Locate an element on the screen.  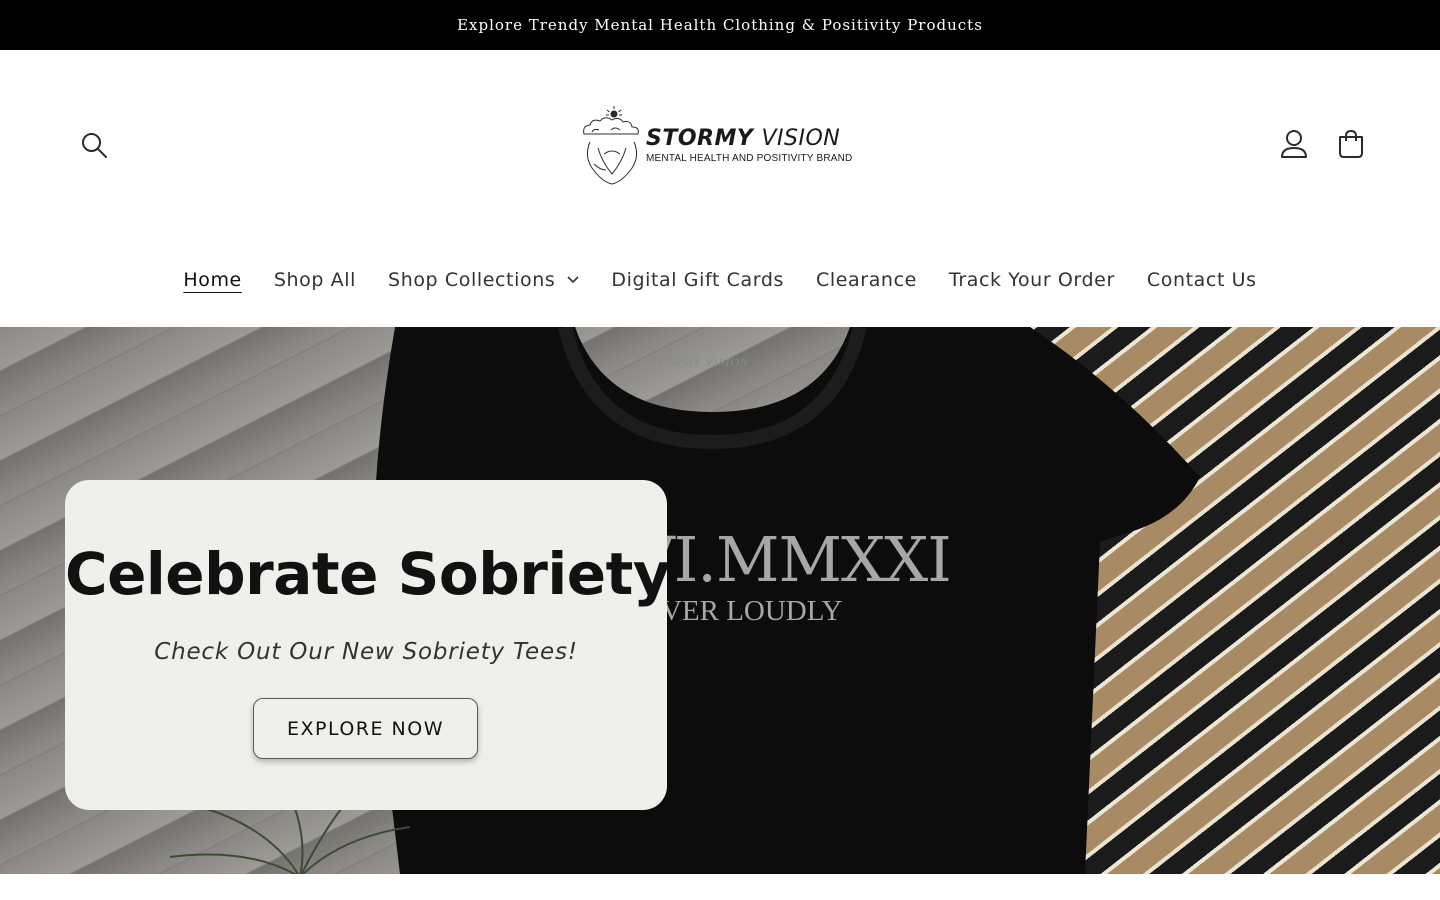
logo-subtitle: MENTAL HEALTH AND POSITIVITY BRAND is located at coordinates (749, 158).